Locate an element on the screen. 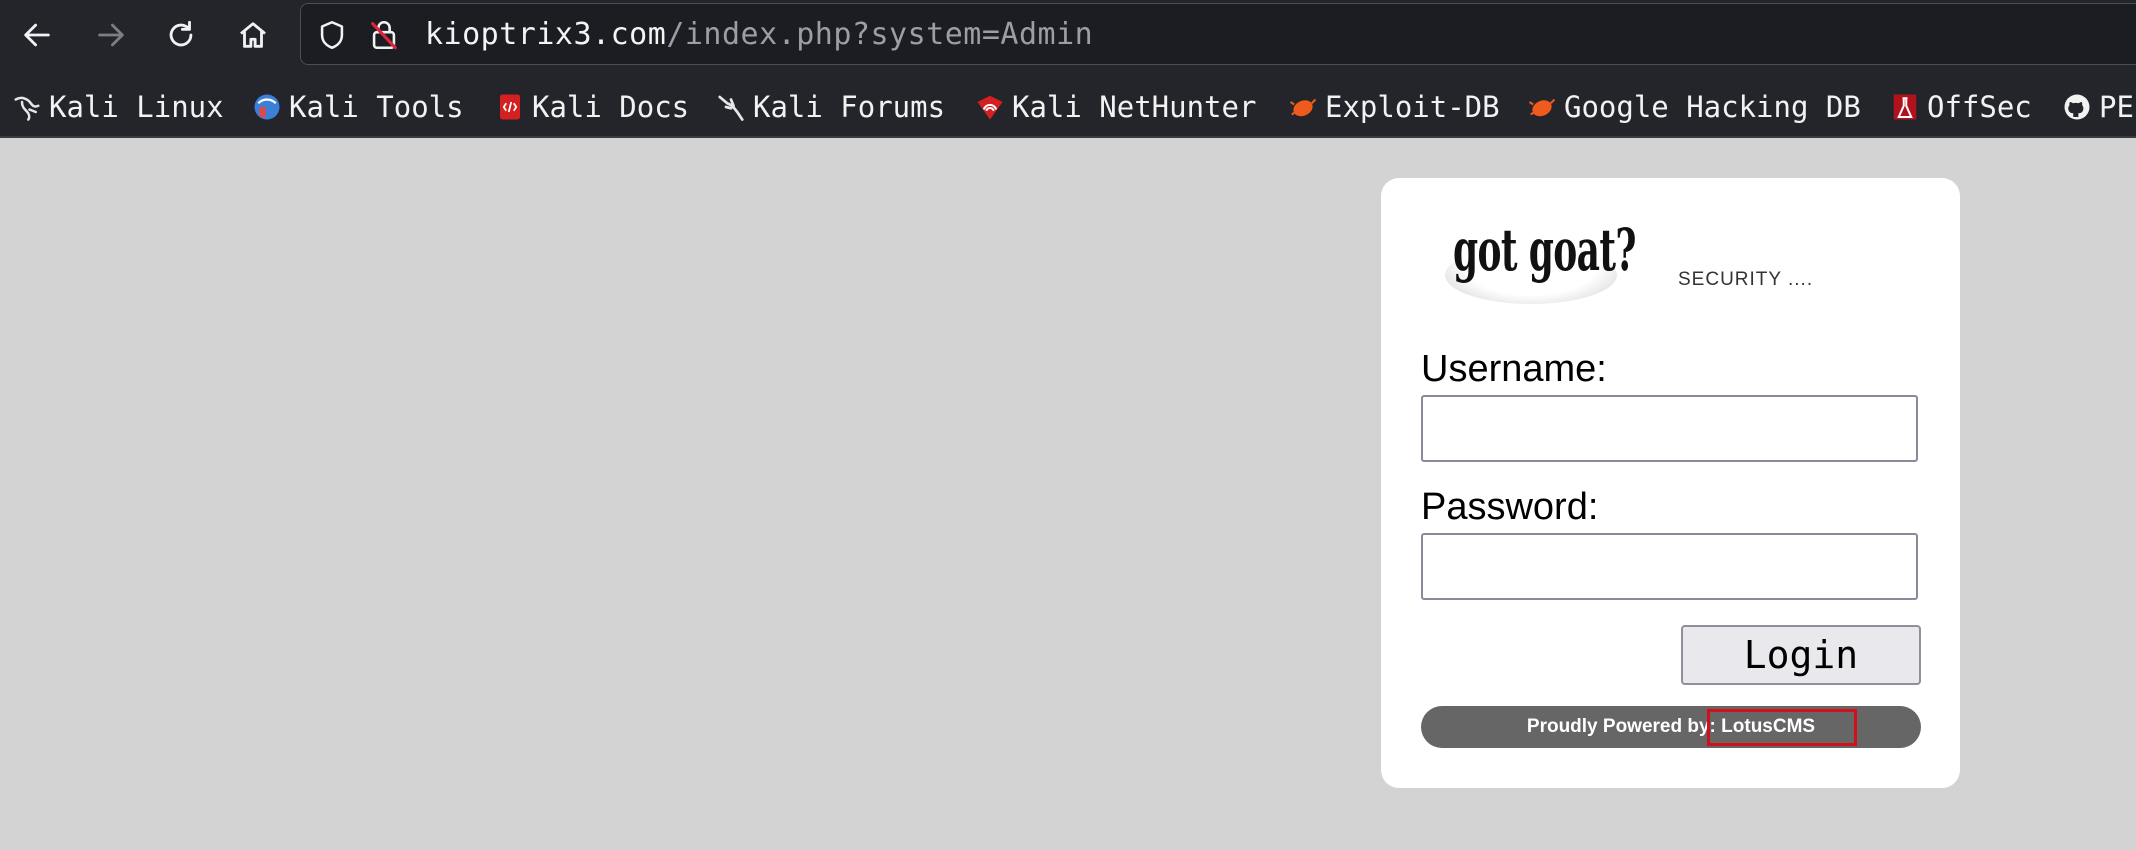  username-label: Username: is located at coordinates (1514, 369).